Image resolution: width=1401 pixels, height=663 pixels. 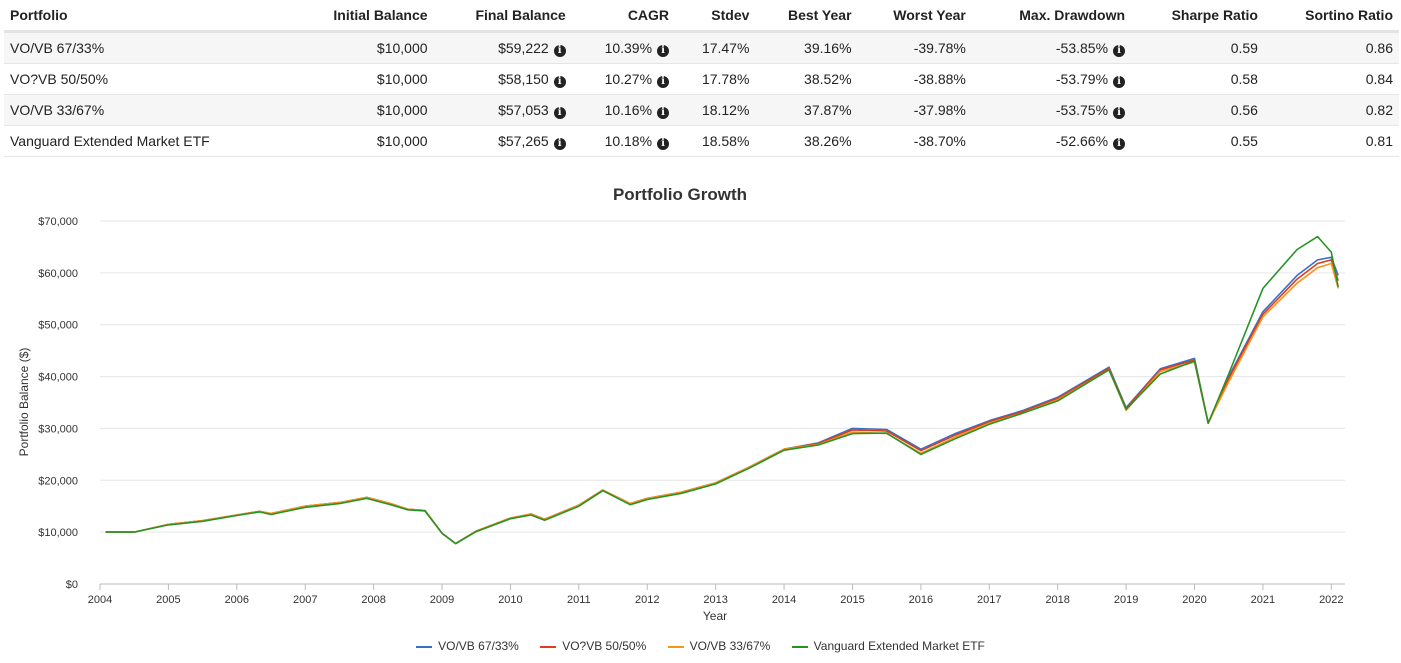 What do you see at coordinates (914, 141) in the screenshot?
I see `cell-worst-year: -38.70%` at bounding box center [914, 141].